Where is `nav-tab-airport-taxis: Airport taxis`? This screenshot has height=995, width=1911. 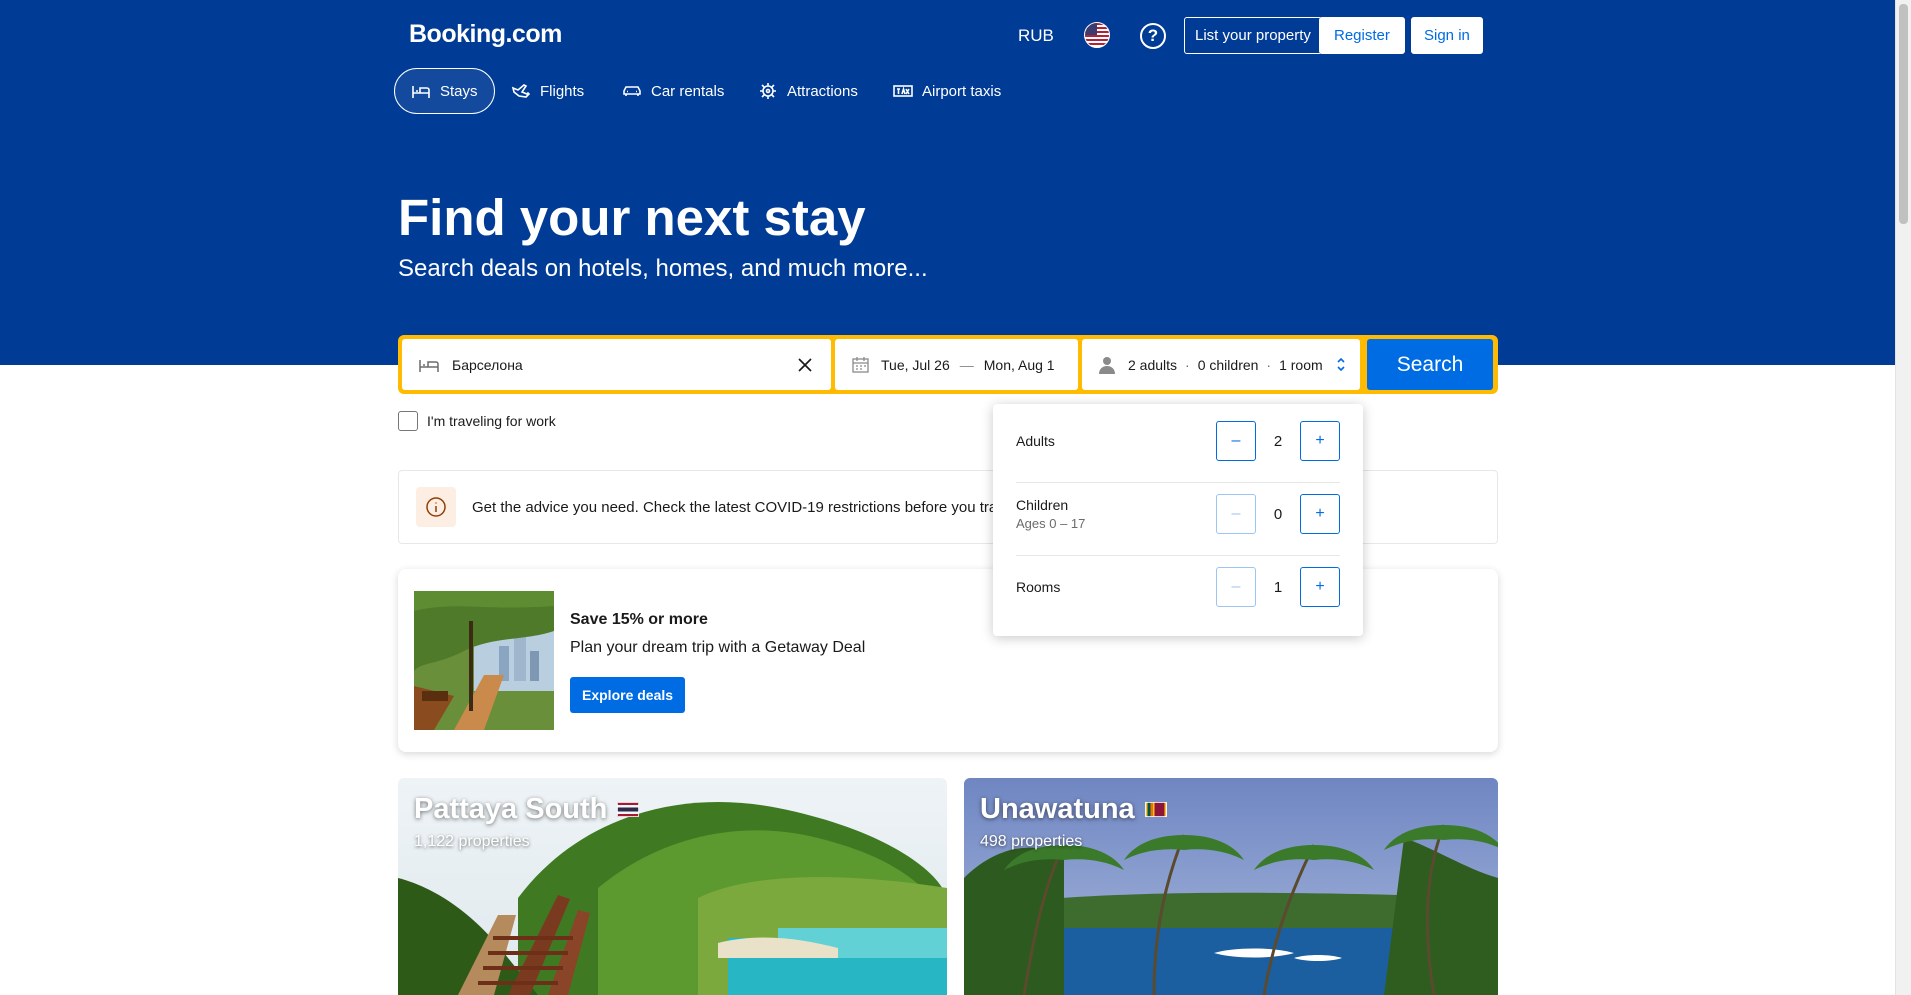 nav-tab-airport-taxis: Airport taxis is located at coordinates (947, 91).